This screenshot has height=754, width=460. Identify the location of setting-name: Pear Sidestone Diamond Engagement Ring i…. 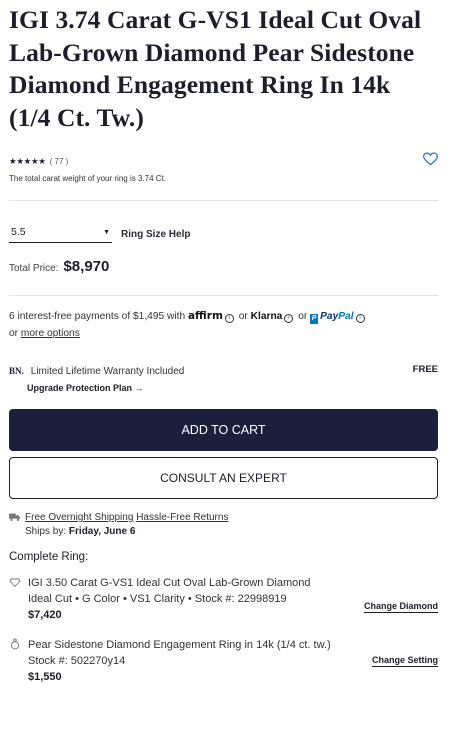
(179, 645).